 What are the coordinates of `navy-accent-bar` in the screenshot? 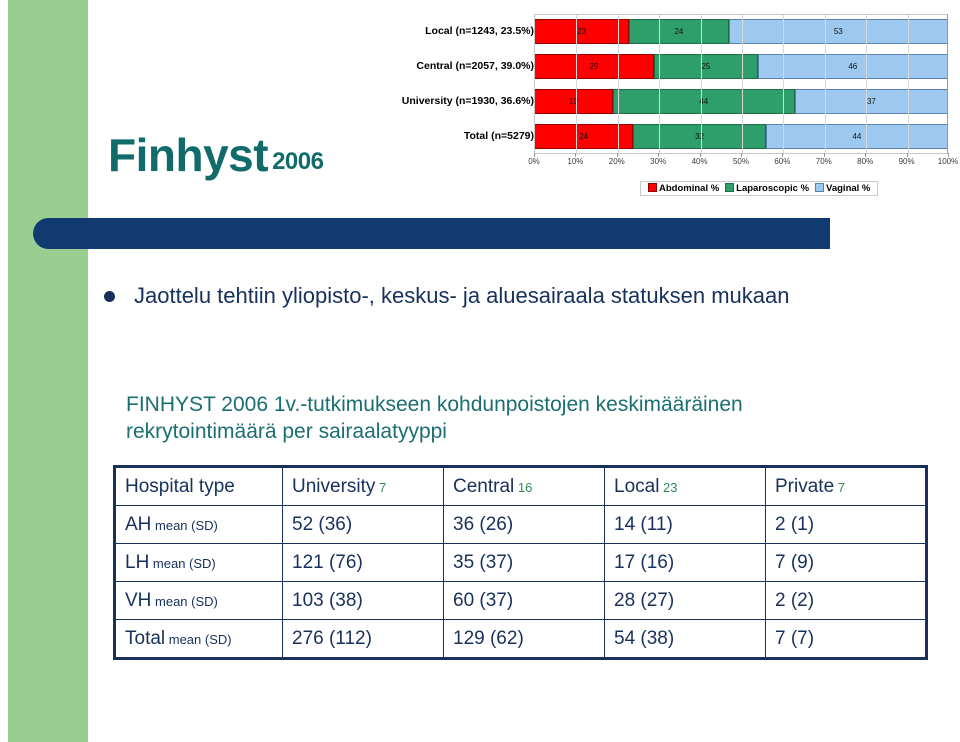 It's located at (431, 233).